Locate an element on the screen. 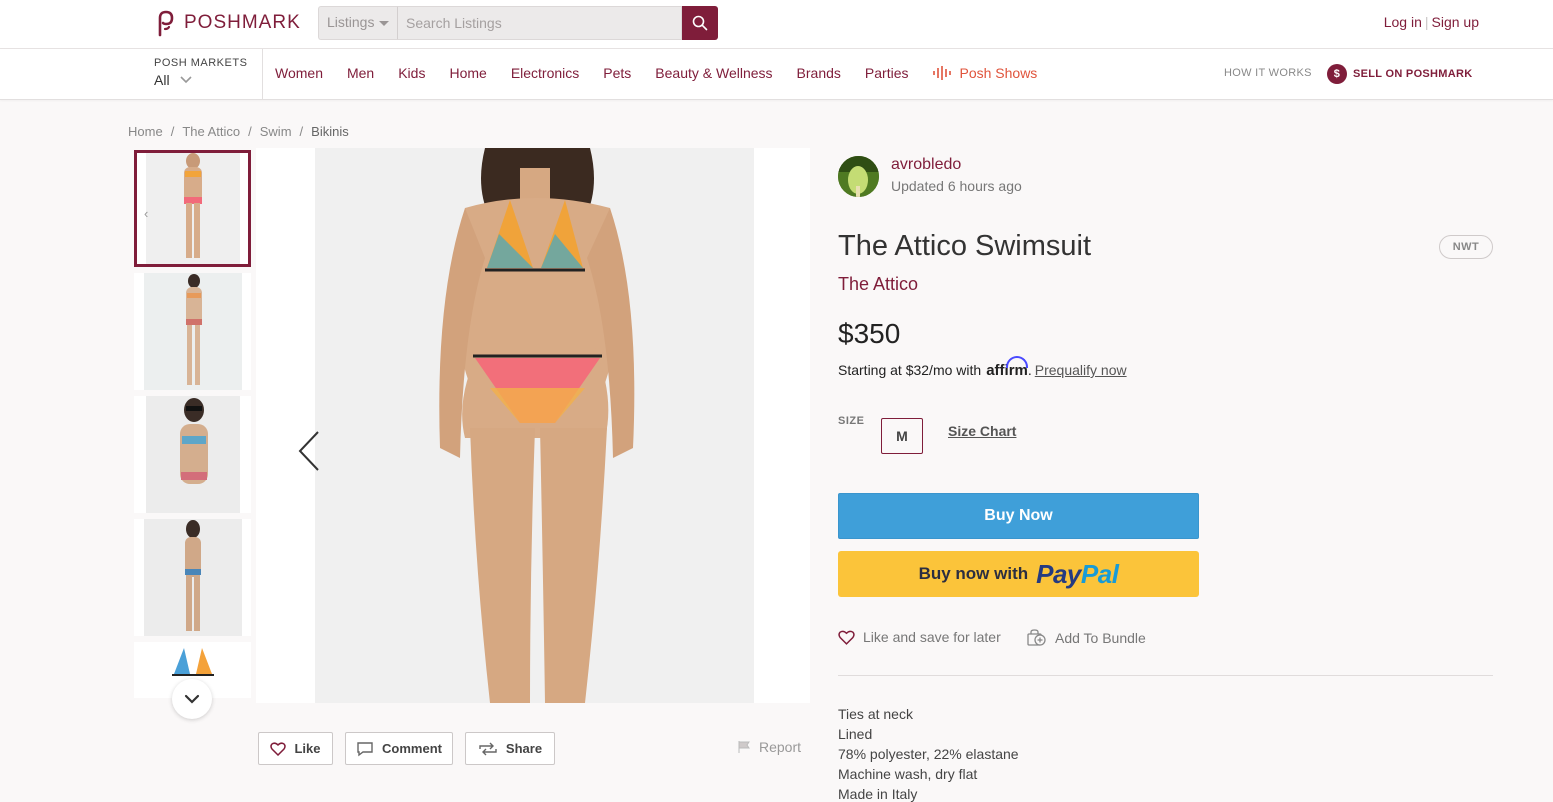  paypal-buy-button: Buy now with PayPal is located at coordinates (1018, 574).